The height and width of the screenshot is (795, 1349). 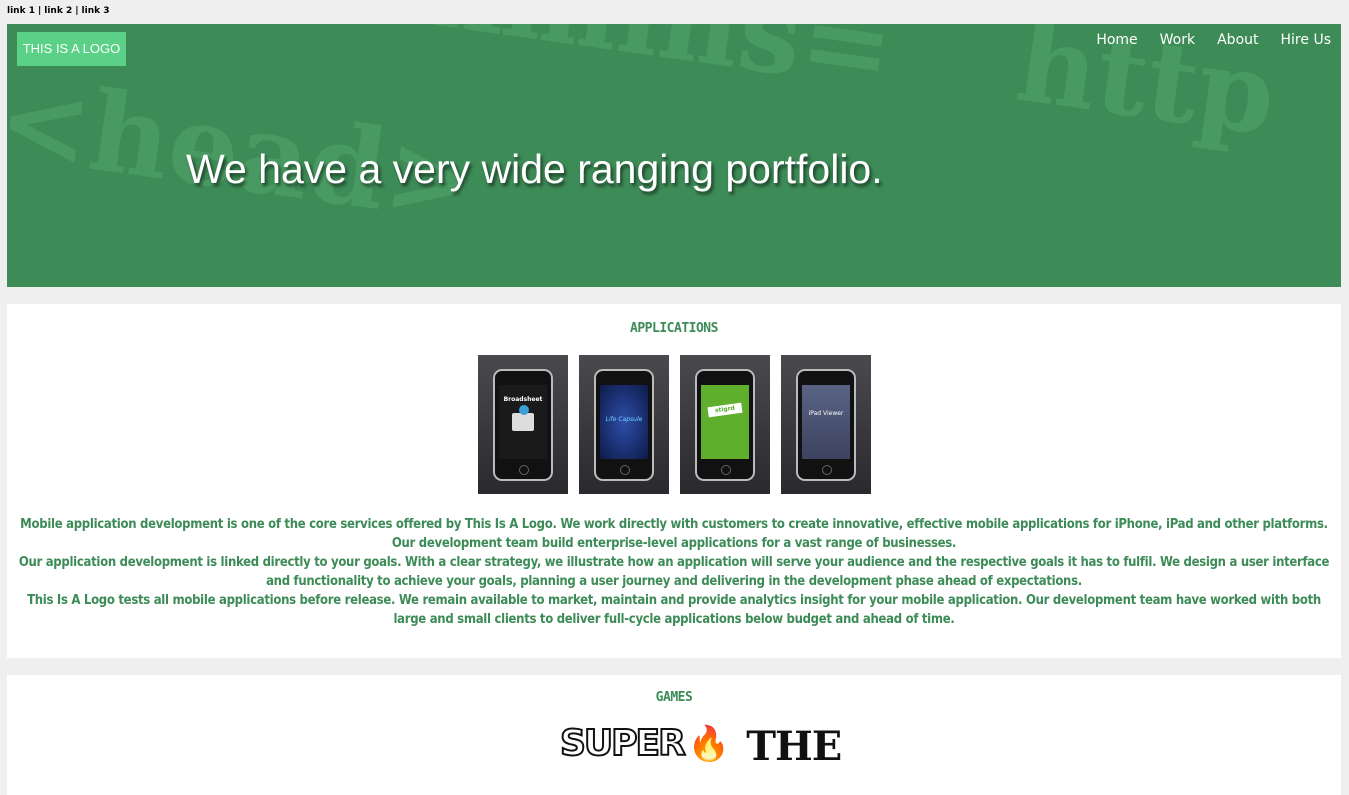 What do you see at coordinates (523, 399) in the screenshot?
I see `app-label: Broadsheet` at bounding box center [523, 399].